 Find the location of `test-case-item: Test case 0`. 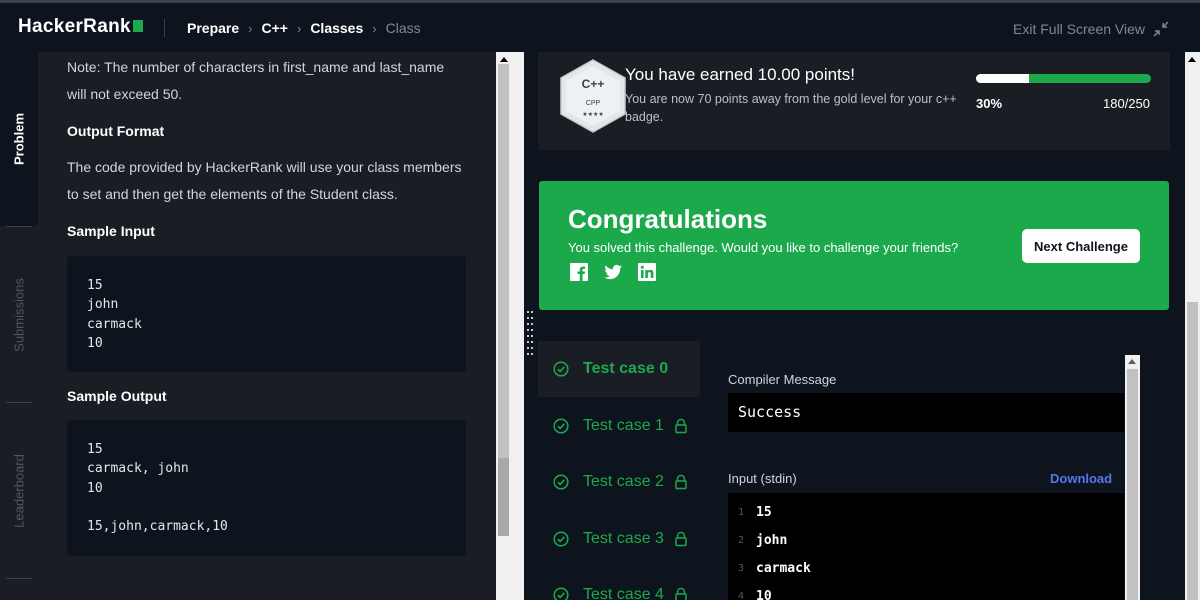

test-case-item: Test case 0 is located at coordinates (619, 369).